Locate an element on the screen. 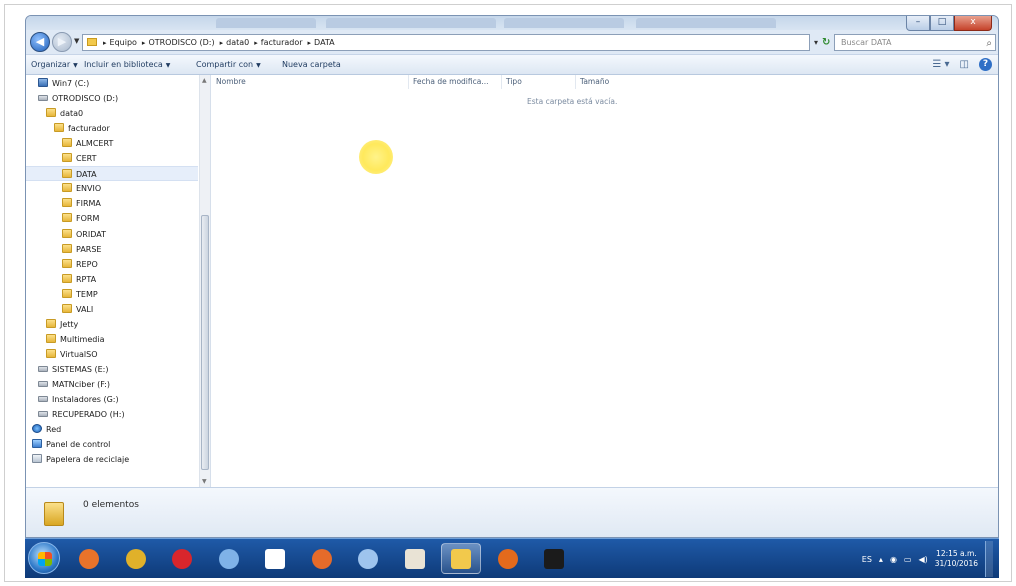 This screenshot has height=586, width=1016. details-pane: 0 elementos is located at coordinates (512, 512).